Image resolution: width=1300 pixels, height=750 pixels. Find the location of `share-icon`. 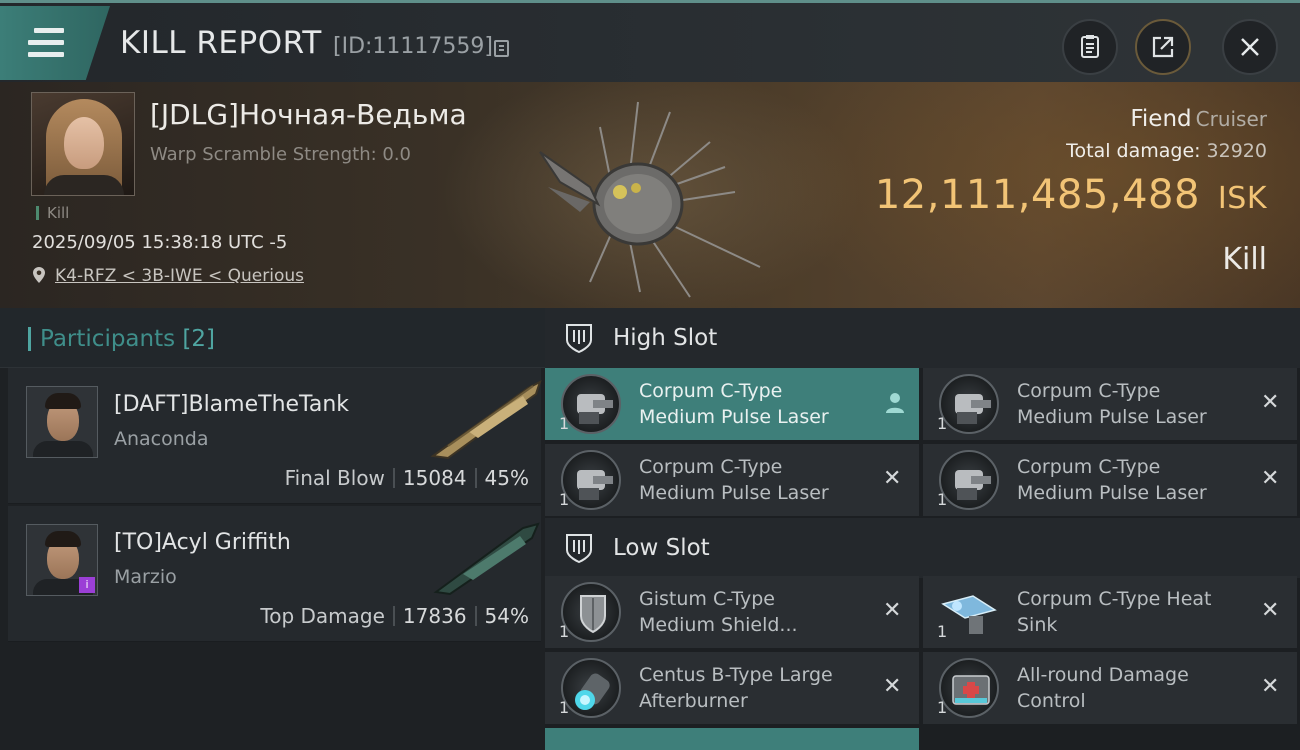

share-icon is located at coordinates (1163, 47).